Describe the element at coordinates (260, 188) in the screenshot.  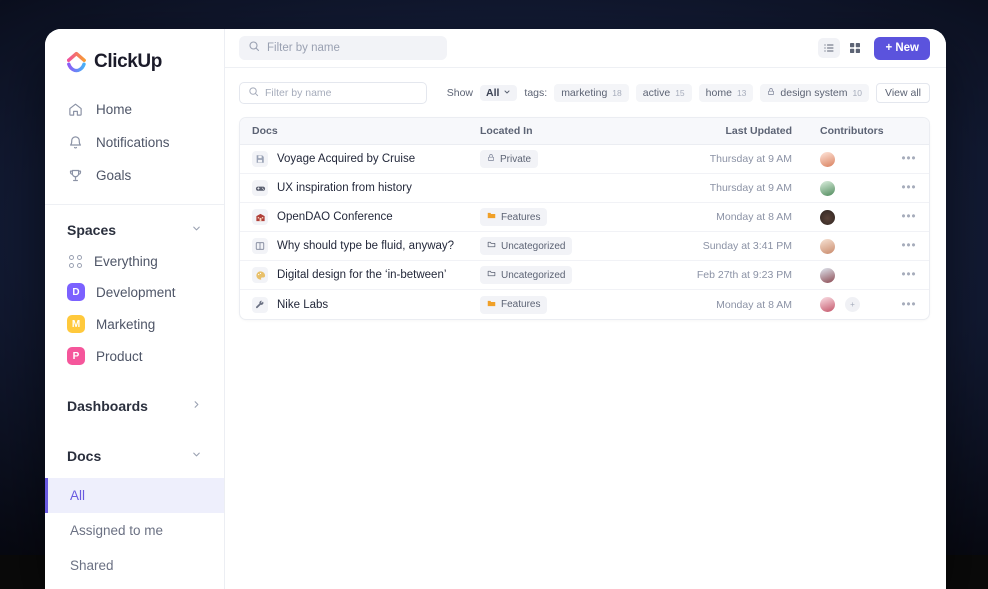
I see `game-controller-icon` at that location.